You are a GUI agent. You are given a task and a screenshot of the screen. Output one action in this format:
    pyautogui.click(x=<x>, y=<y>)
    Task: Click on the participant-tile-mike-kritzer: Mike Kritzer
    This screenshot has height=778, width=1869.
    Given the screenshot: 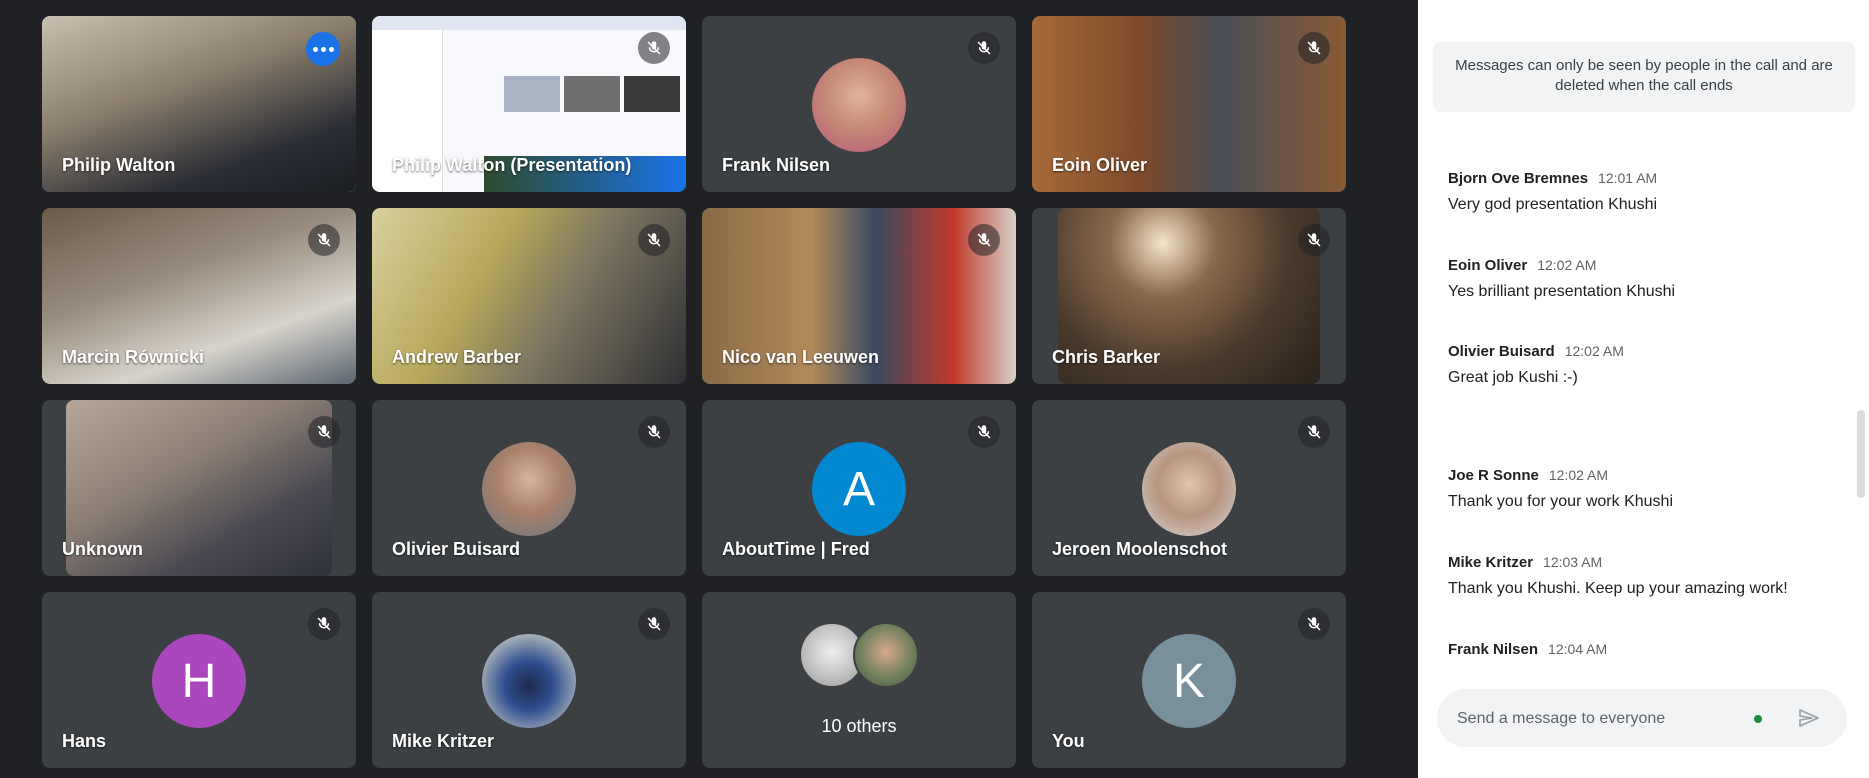 What is the action you would take?
    pyautogui.click(x=529, y=680)
    